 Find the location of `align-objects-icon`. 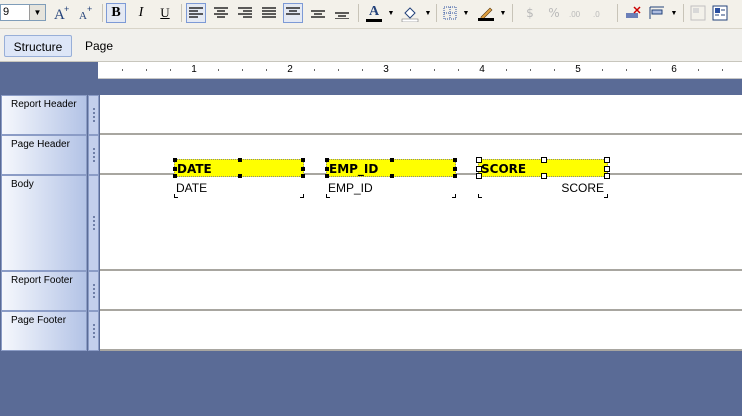

align-objects-icon is located at coordinates (656, 12).